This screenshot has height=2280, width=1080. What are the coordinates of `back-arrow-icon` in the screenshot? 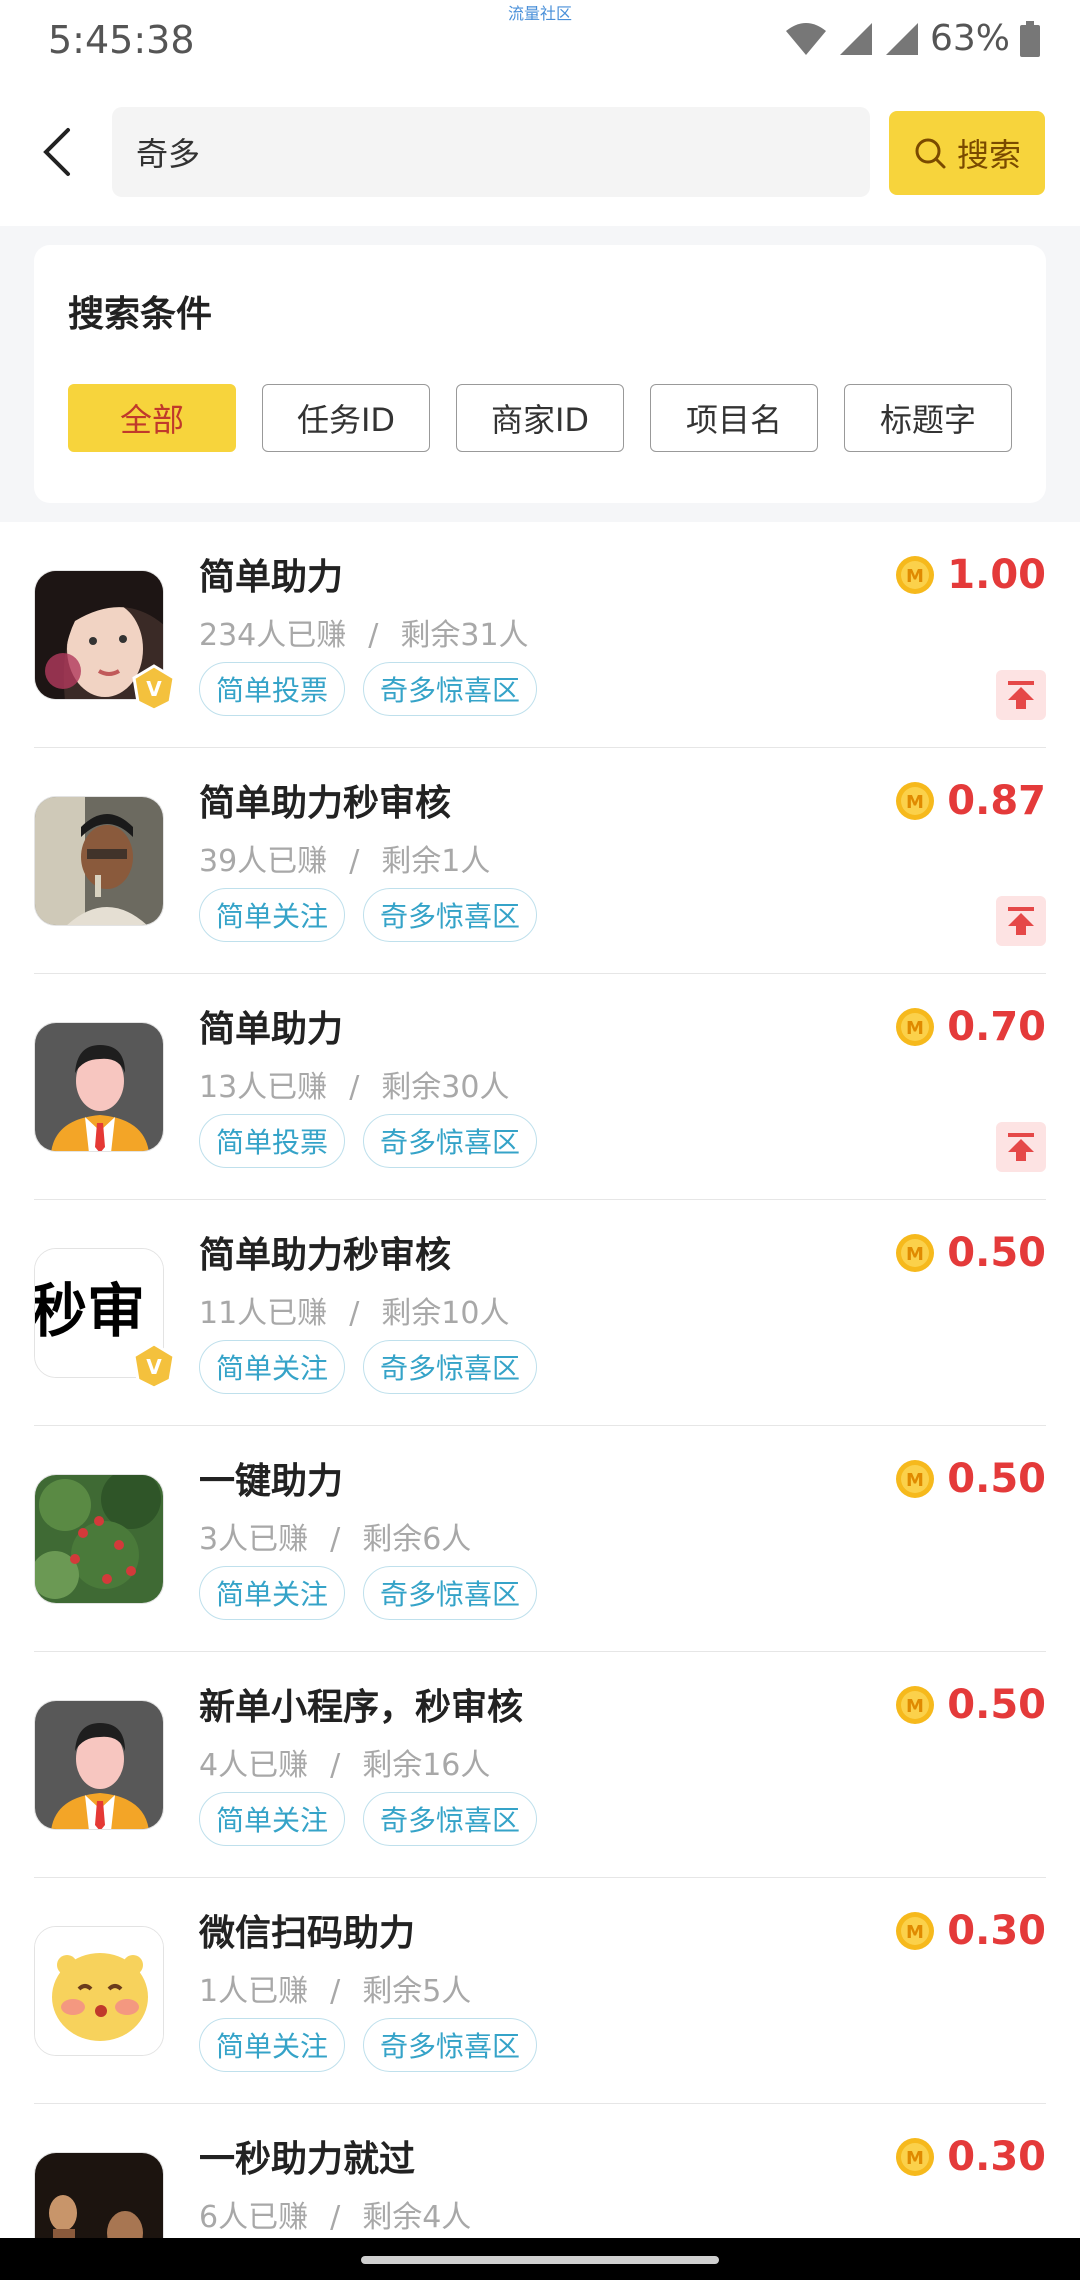 It's located at (56, 152).